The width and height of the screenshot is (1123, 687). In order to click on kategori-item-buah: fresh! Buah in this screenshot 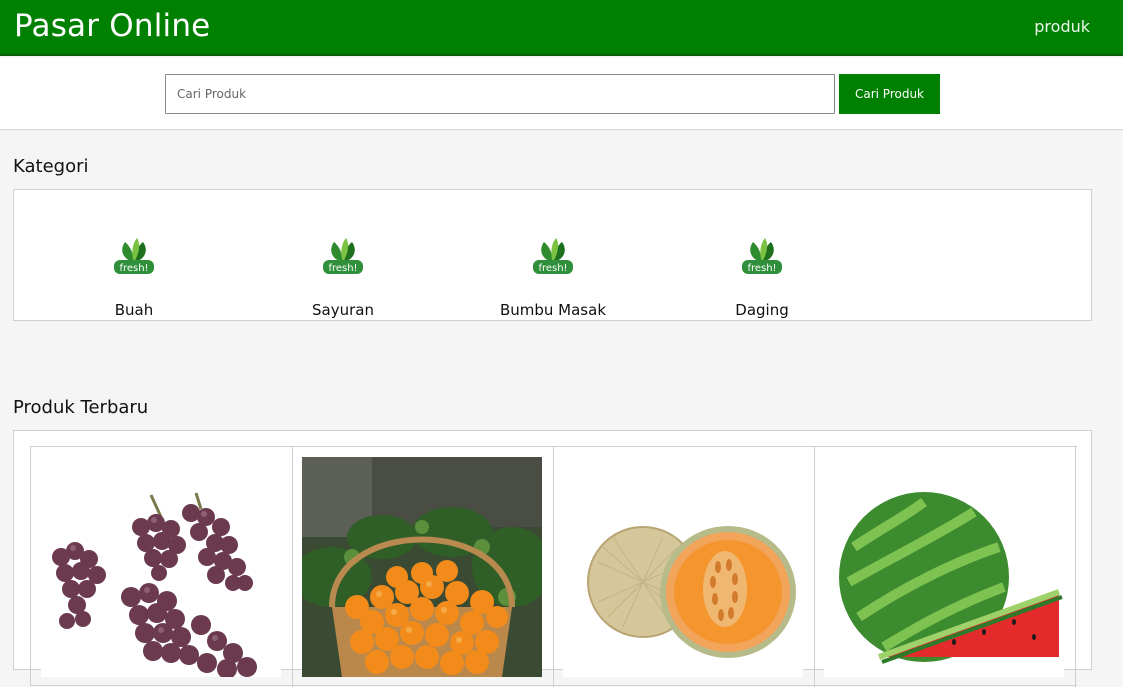, I will do `click(134, 255)`.